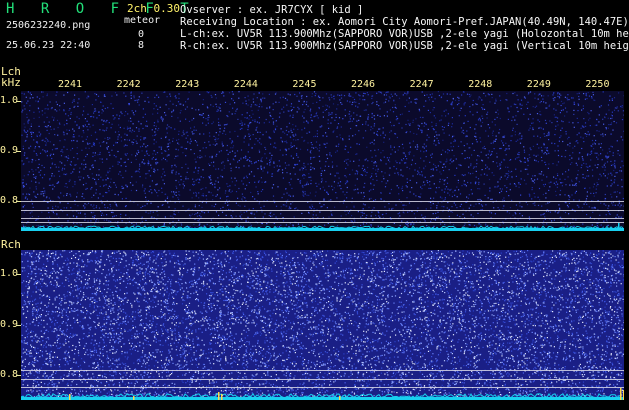 Image resolution: width=629 pixels, height=410 pixels. Describe the element at coordinates (48, 25) in the screenshot. I see `filename-label: 2506232240.png` at that location.